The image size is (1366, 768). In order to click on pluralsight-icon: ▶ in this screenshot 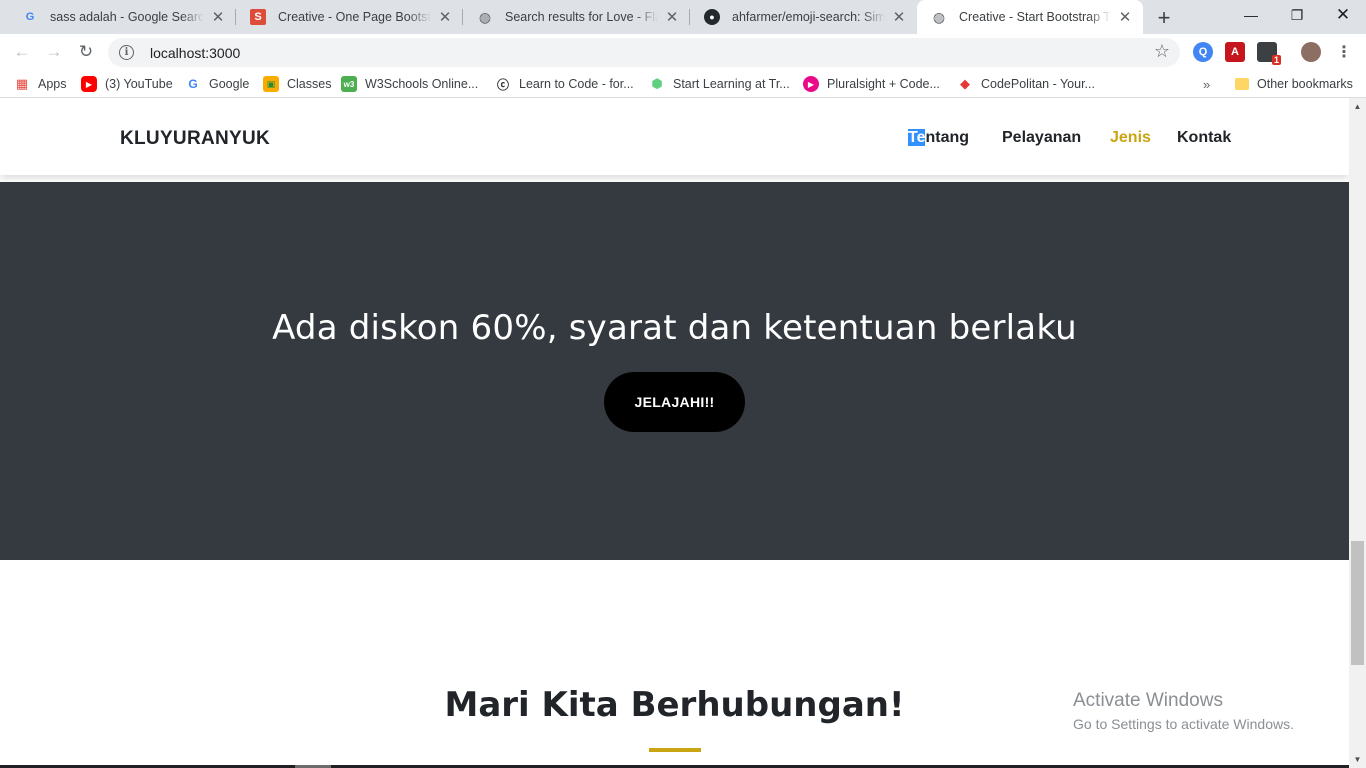, I will do `click(811, 84)`.